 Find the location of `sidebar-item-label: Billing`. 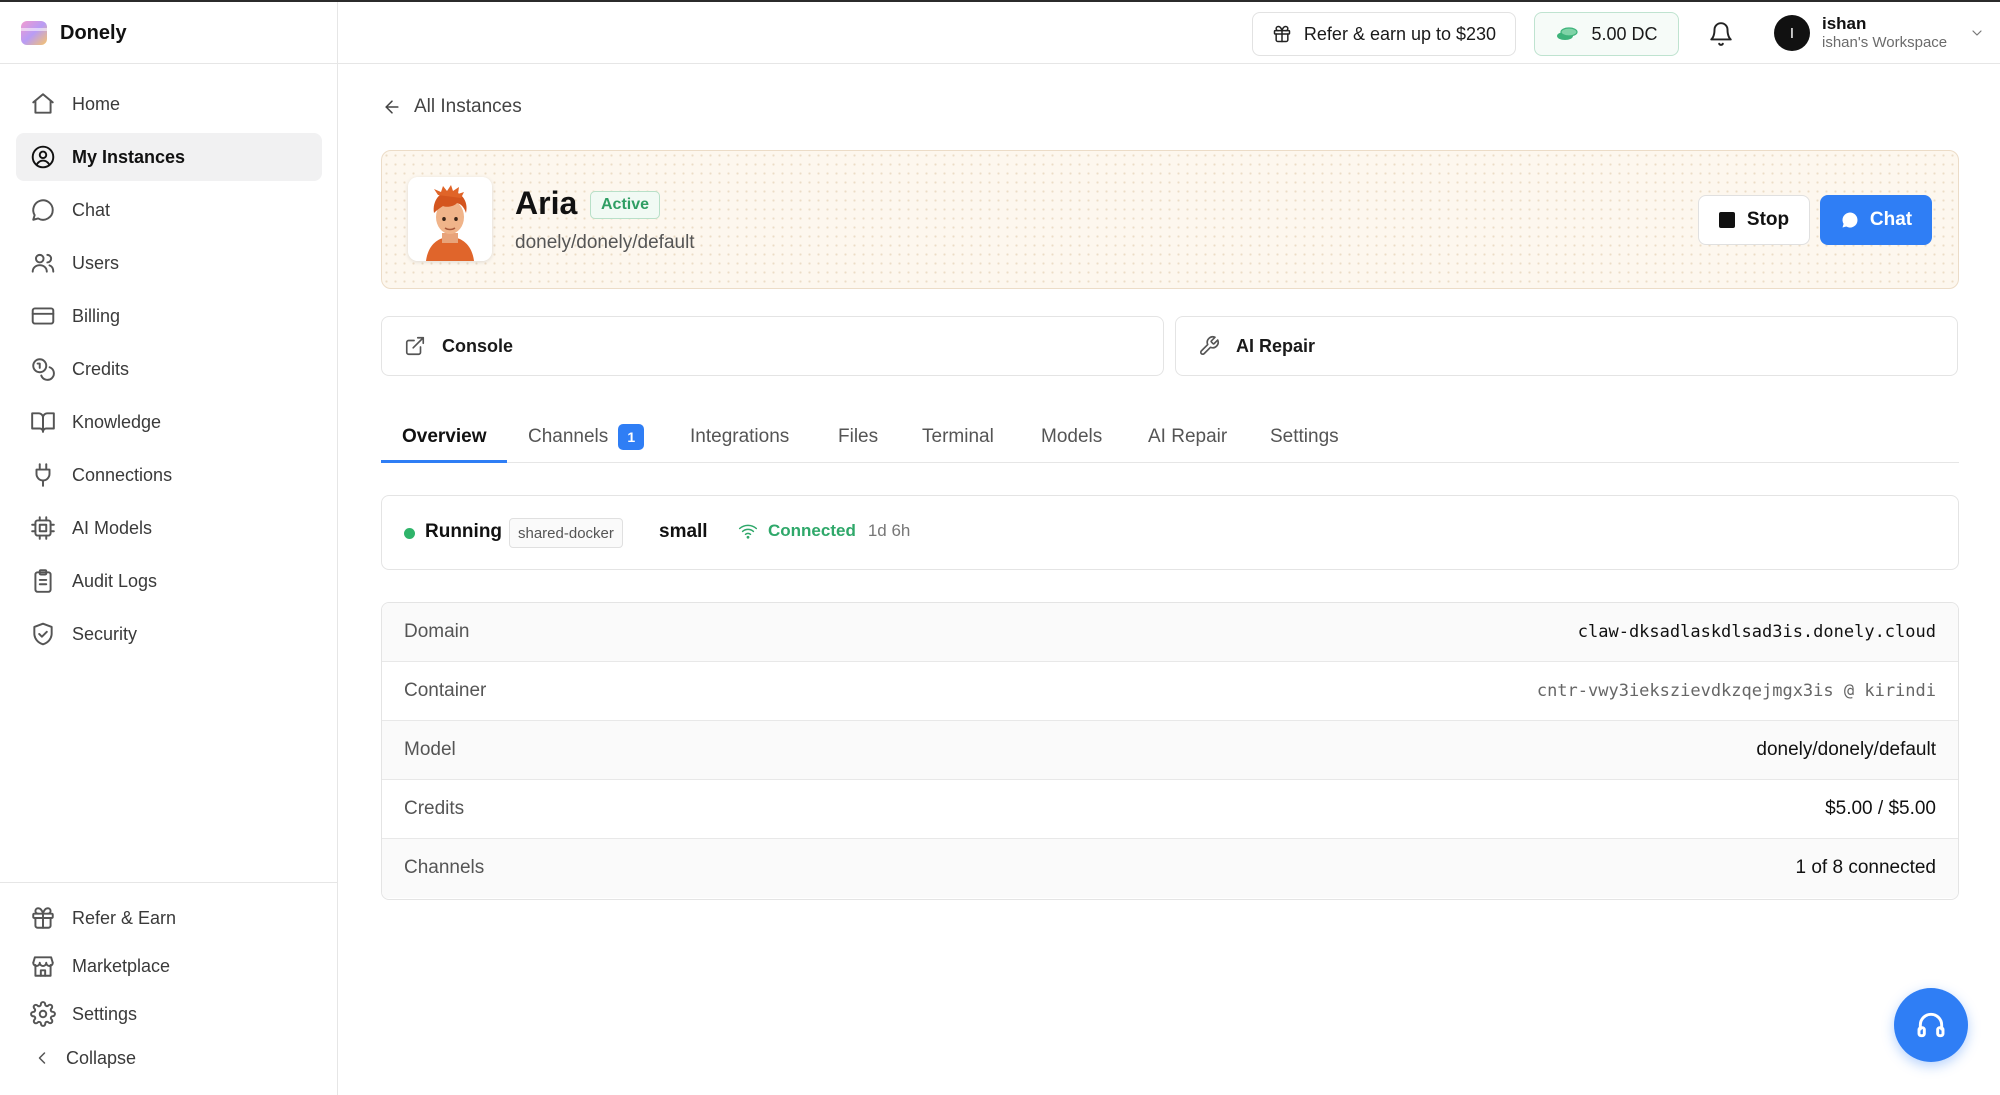

sidebar-item-label: Billing is located at coordinates (96, 315).